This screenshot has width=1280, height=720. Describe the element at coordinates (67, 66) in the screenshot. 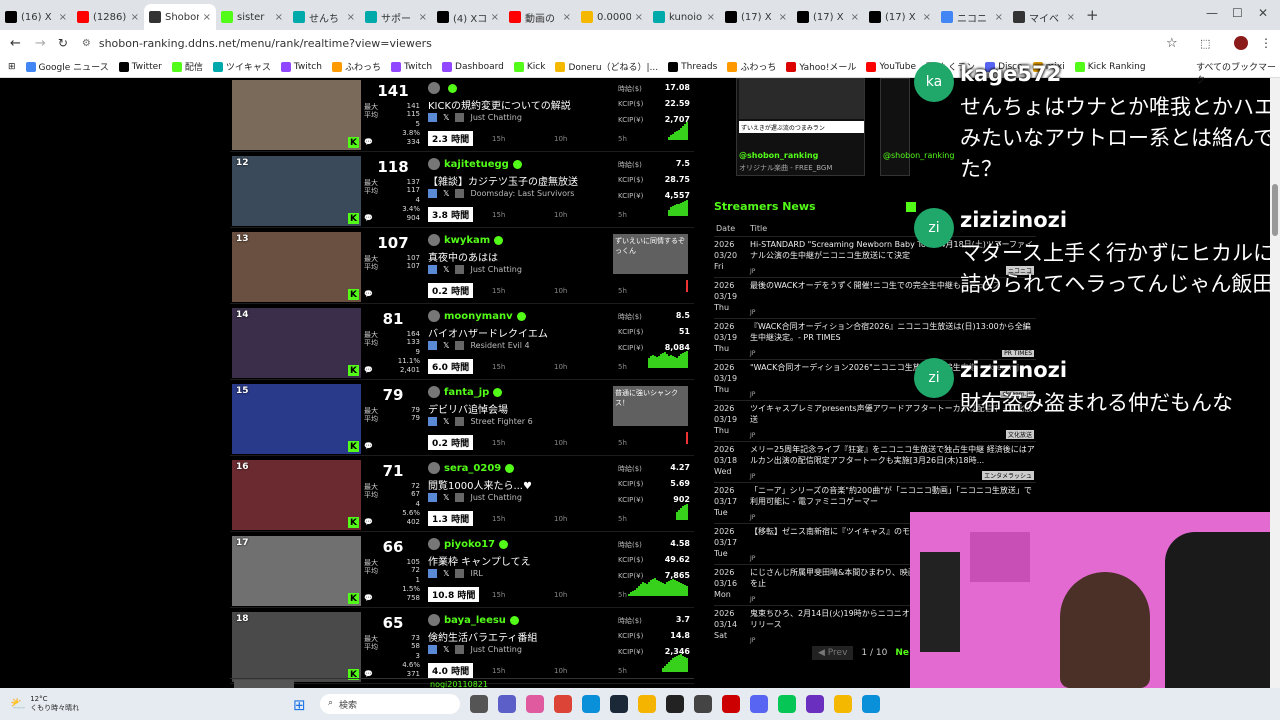

I see `bookmark-item: Google ニュース` at that location.